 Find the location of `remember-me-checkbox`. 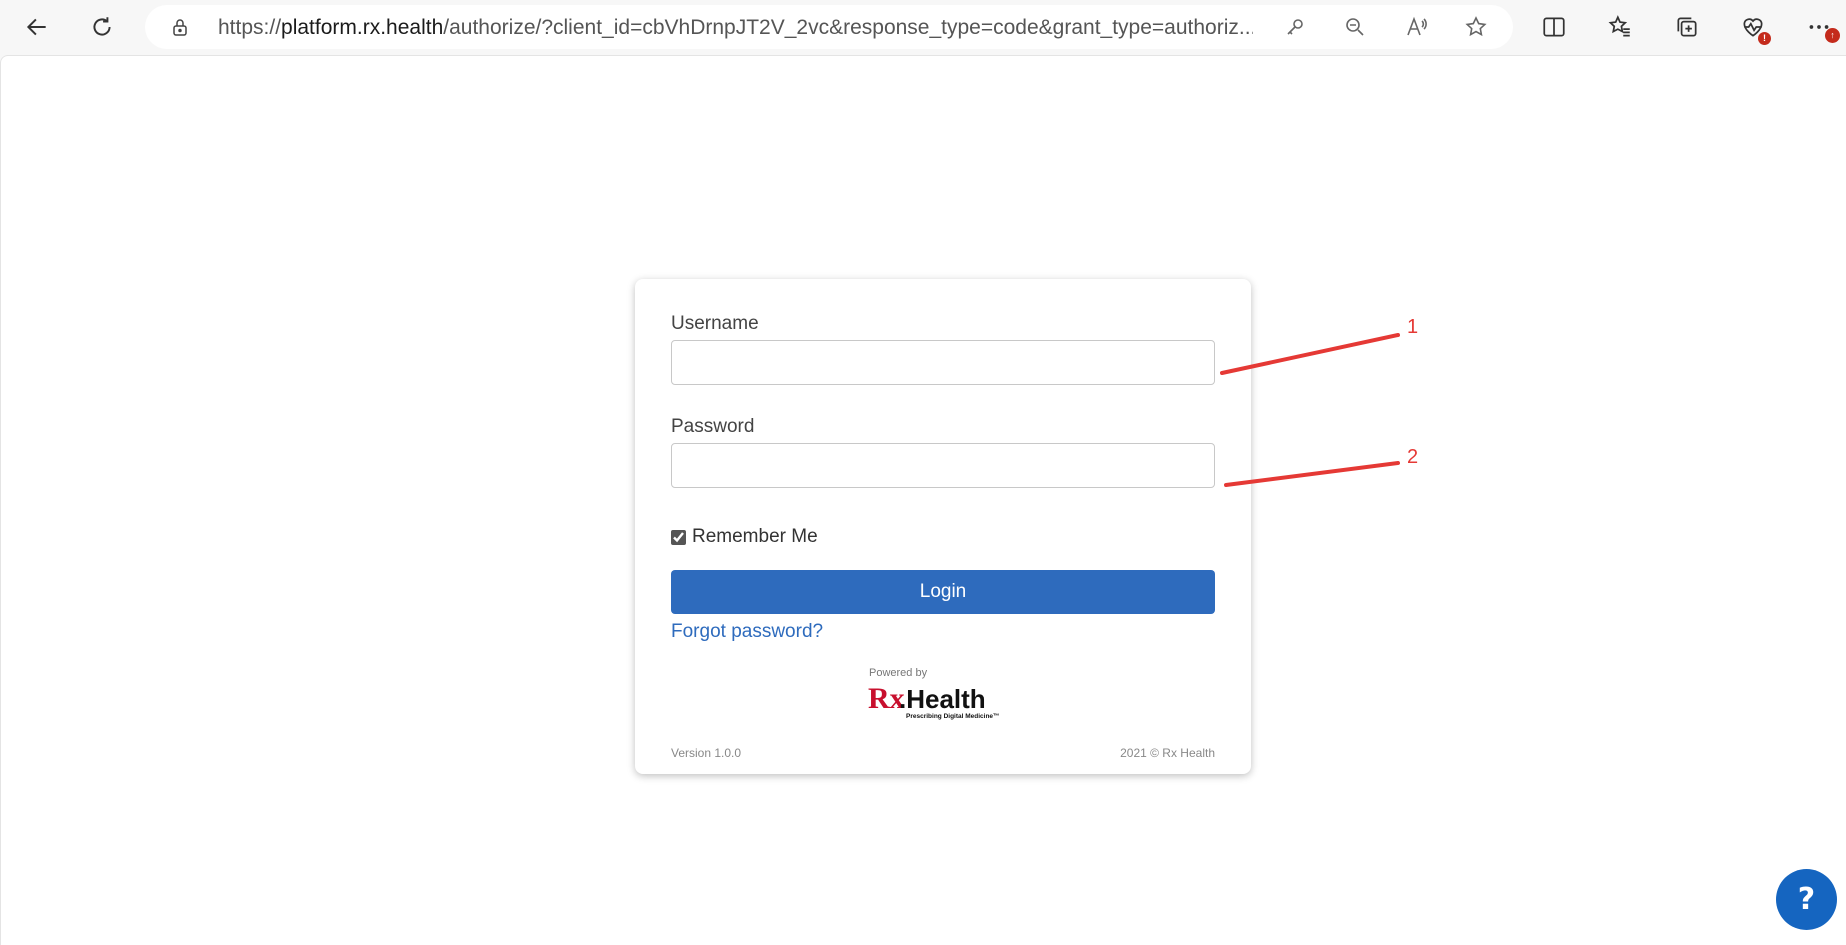

remember-me-checkbox is located at coordinates (678, 537).